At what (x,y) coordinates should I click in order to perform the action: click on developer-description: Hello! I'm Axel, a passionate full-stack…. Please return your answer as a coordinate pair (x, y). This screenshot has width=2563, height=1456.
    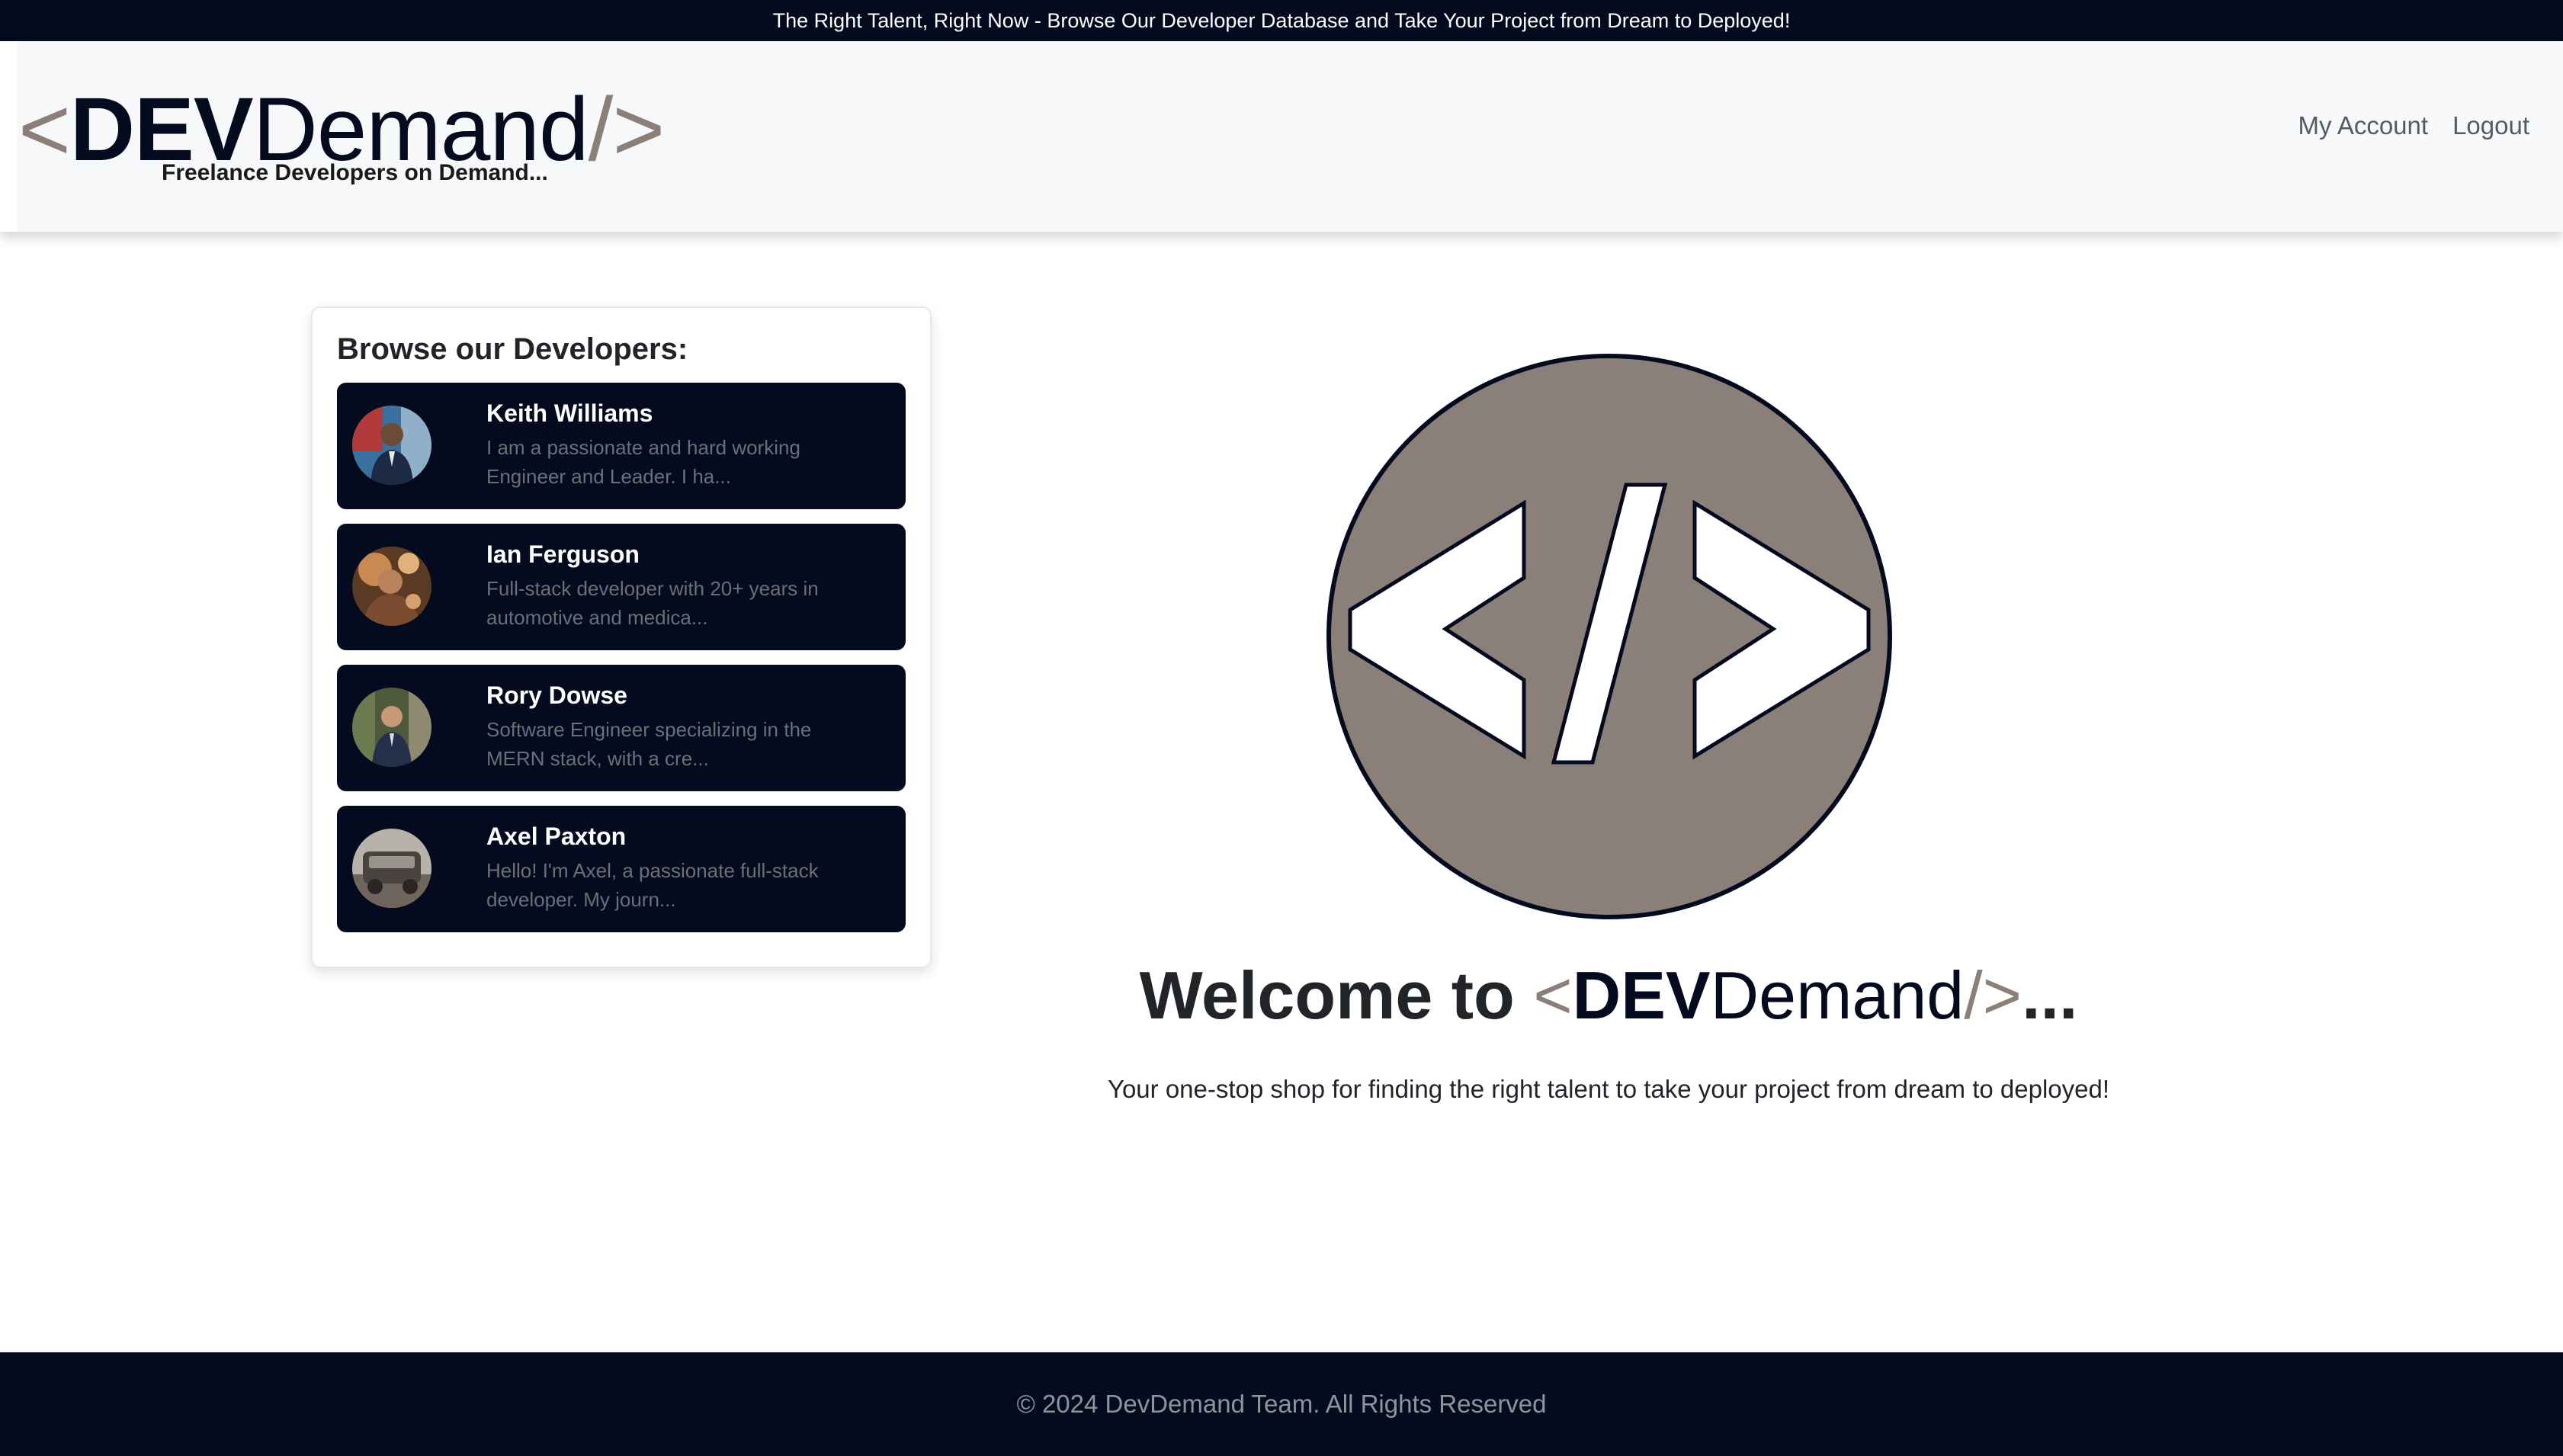
    Looking at the image, I should click on (652, 885).